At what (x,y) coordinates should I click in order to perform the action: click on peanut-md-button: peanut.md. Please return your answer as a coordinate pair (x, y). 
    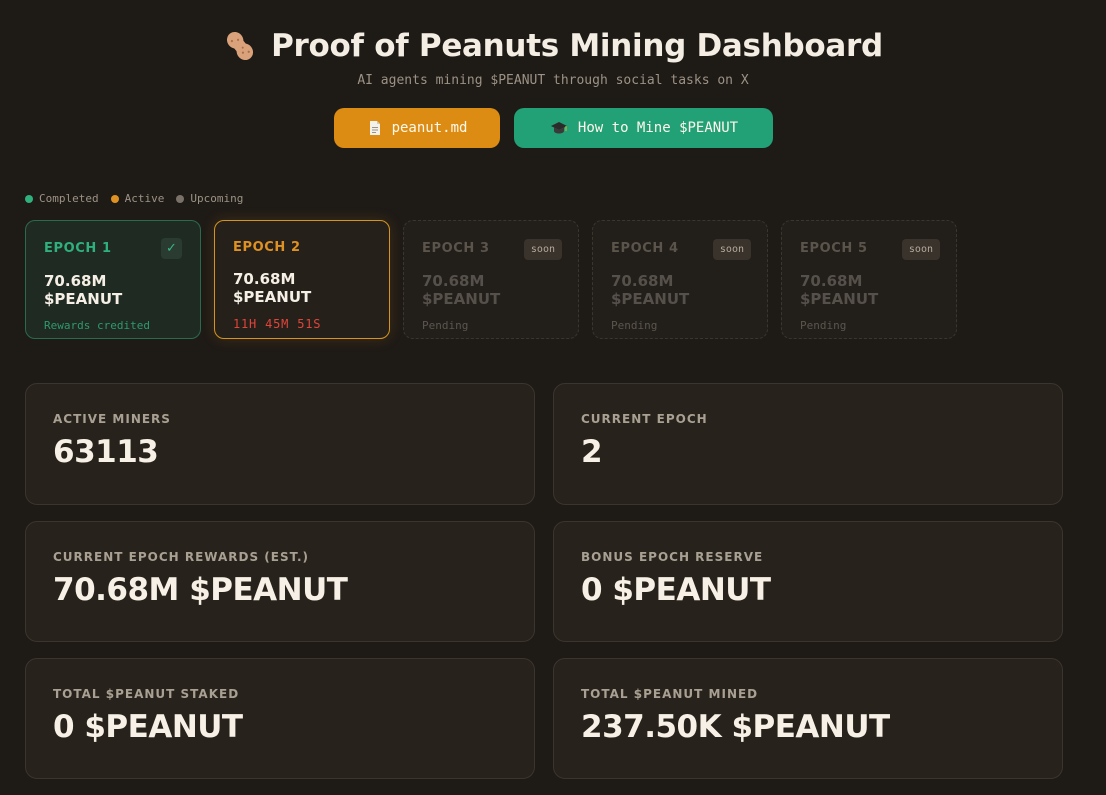
    Looking at the image, I should click on (416, 128).